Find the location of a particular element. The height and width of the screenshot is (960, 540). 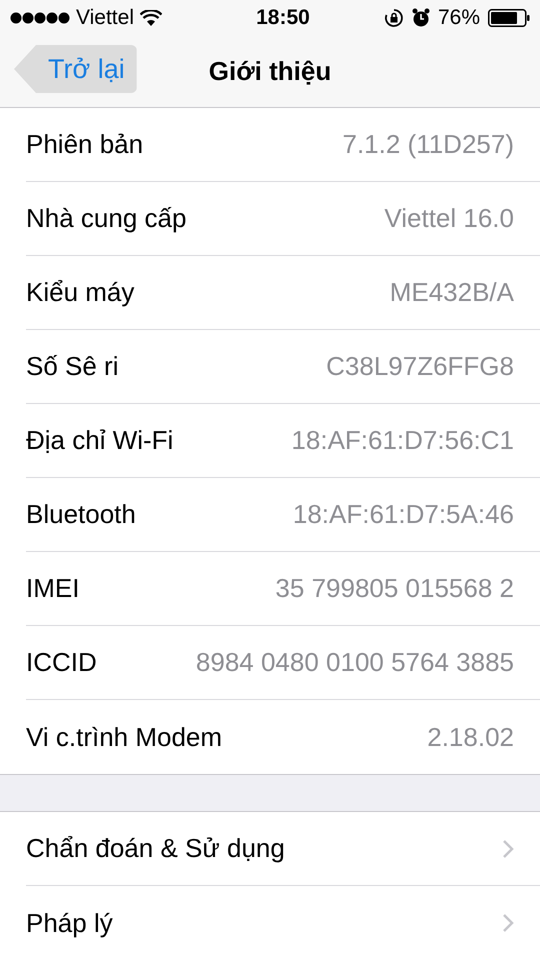

battery-icon is located at coordinates (509, 18).